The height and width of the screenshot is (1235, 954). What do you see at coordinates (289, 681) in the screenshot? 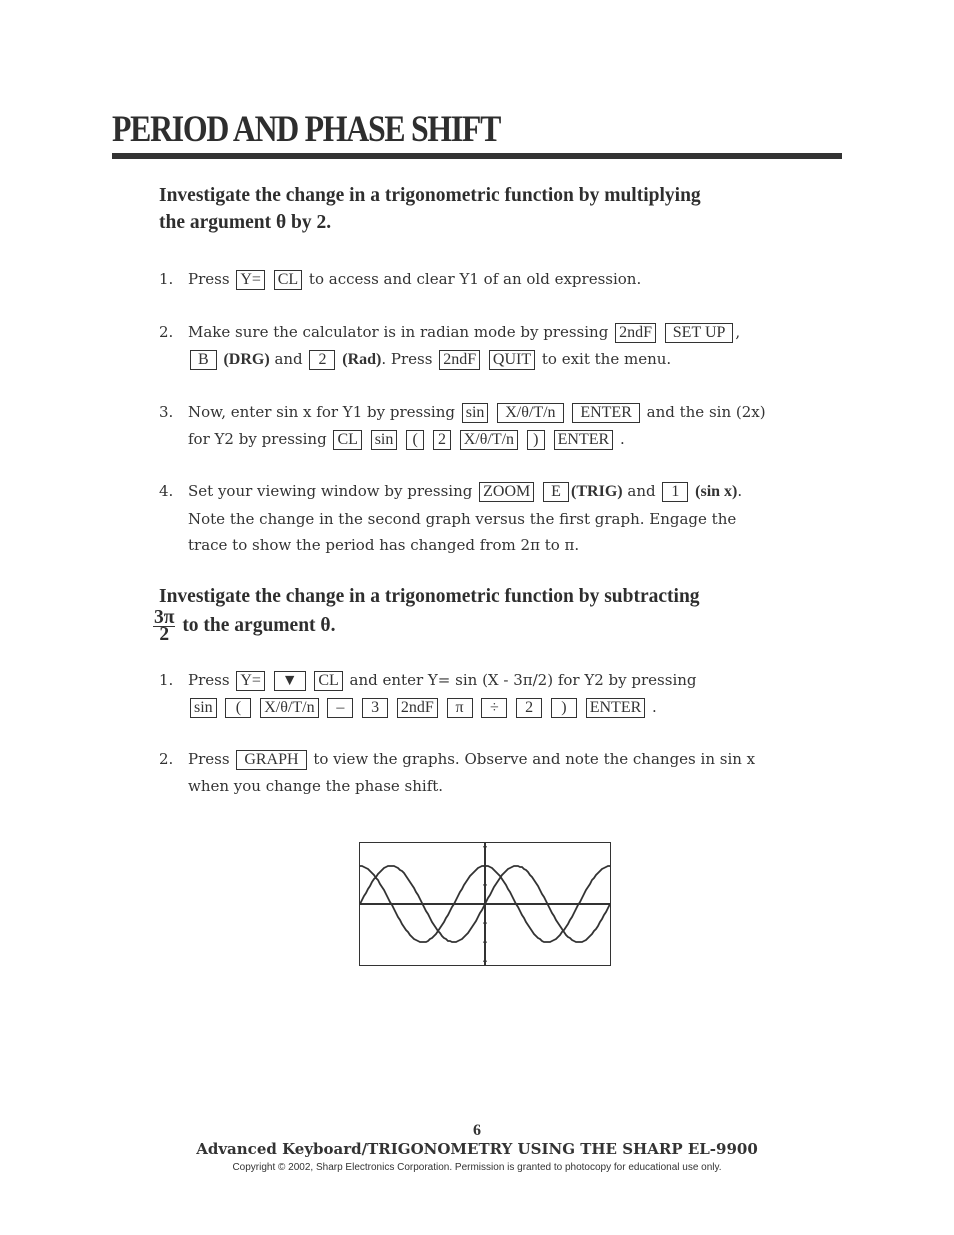
I see `key-down-arrow: ▼` at bounding box center [289, 681].